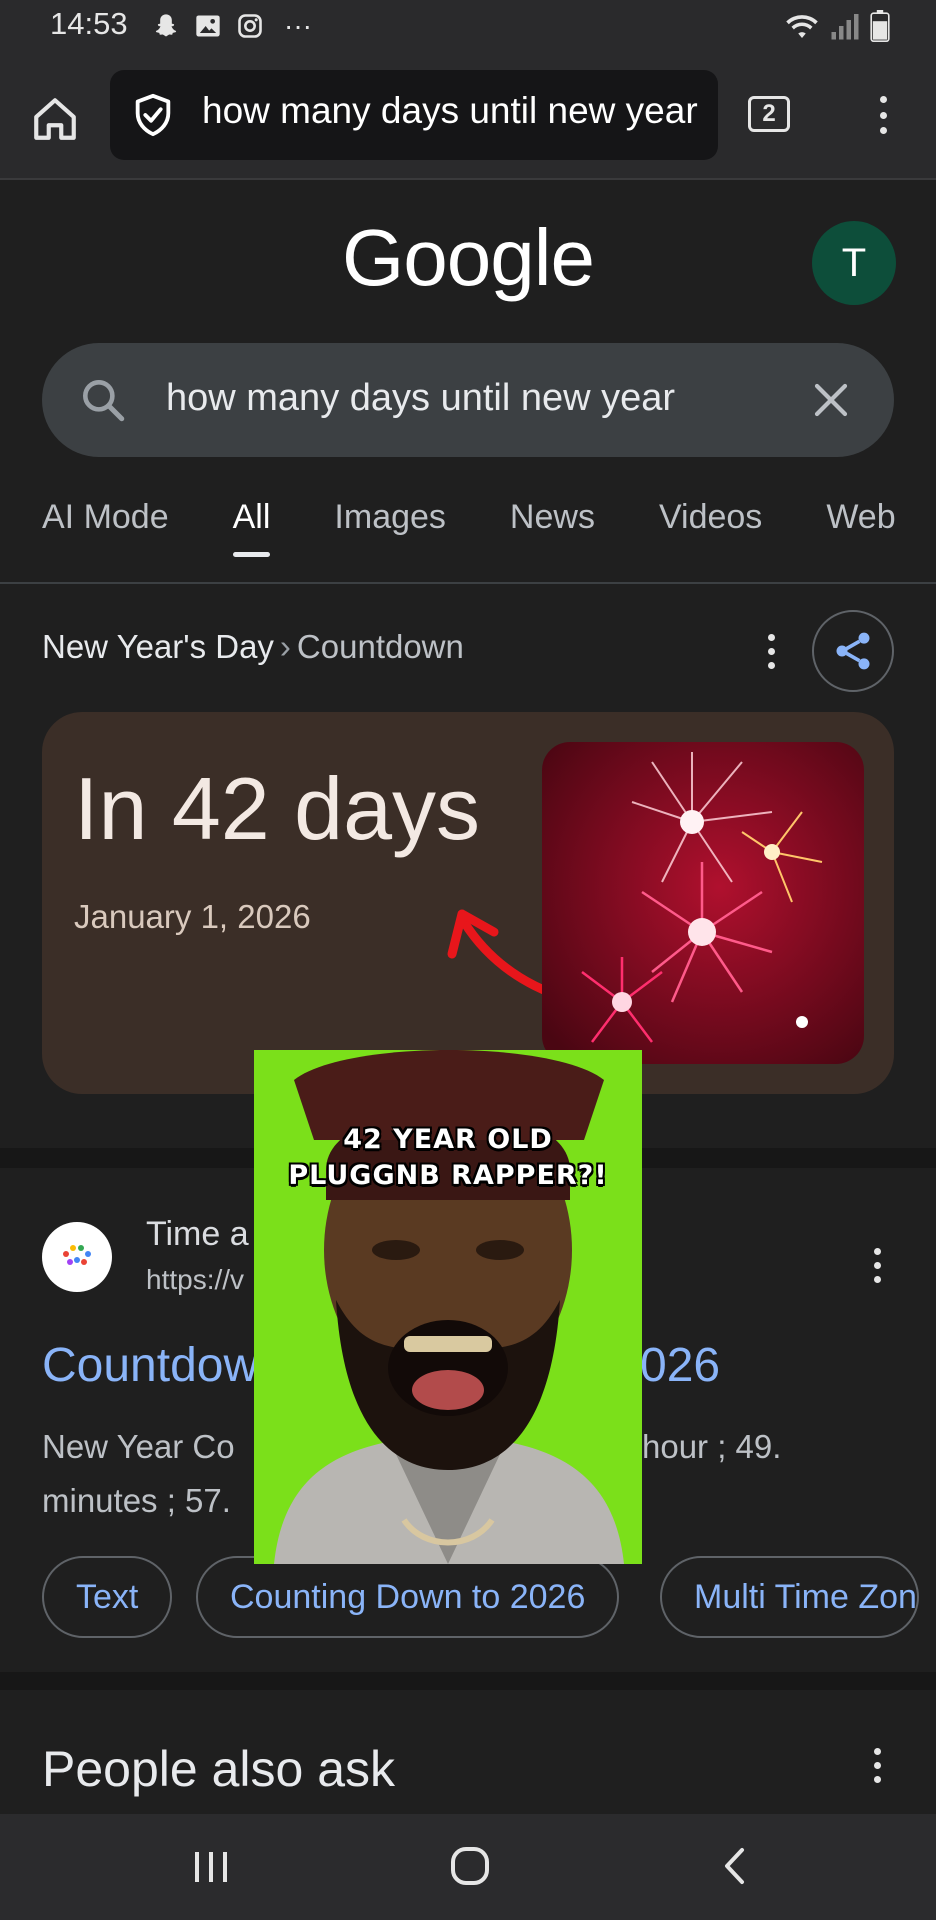  Describe the element at coordinates (390, 517) in the screenshot. I see `tab-images: Images` at that location.